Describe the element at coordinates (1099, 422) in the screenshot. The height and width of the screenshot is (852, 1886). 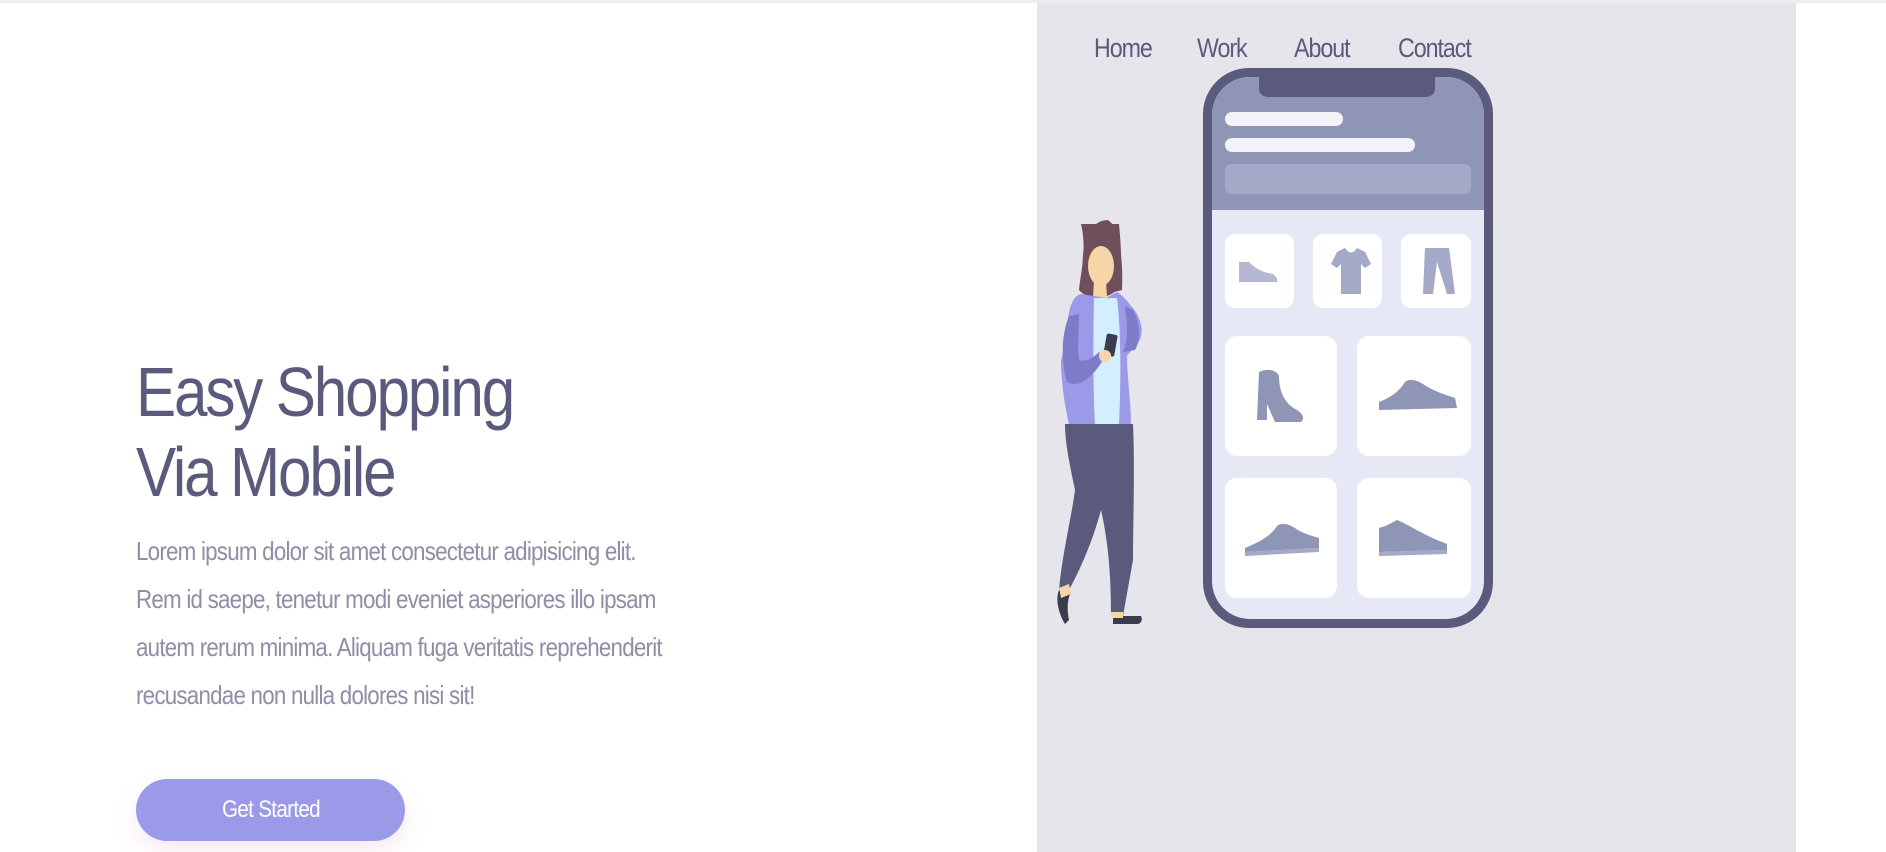
I see `person-icon` at that location.